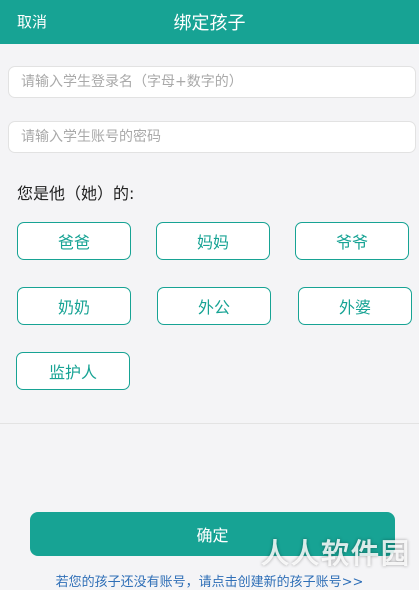 The height and width of the screenshot is (590, 419). I want to click on page-title: 绑定孩子, so click(209, 23).